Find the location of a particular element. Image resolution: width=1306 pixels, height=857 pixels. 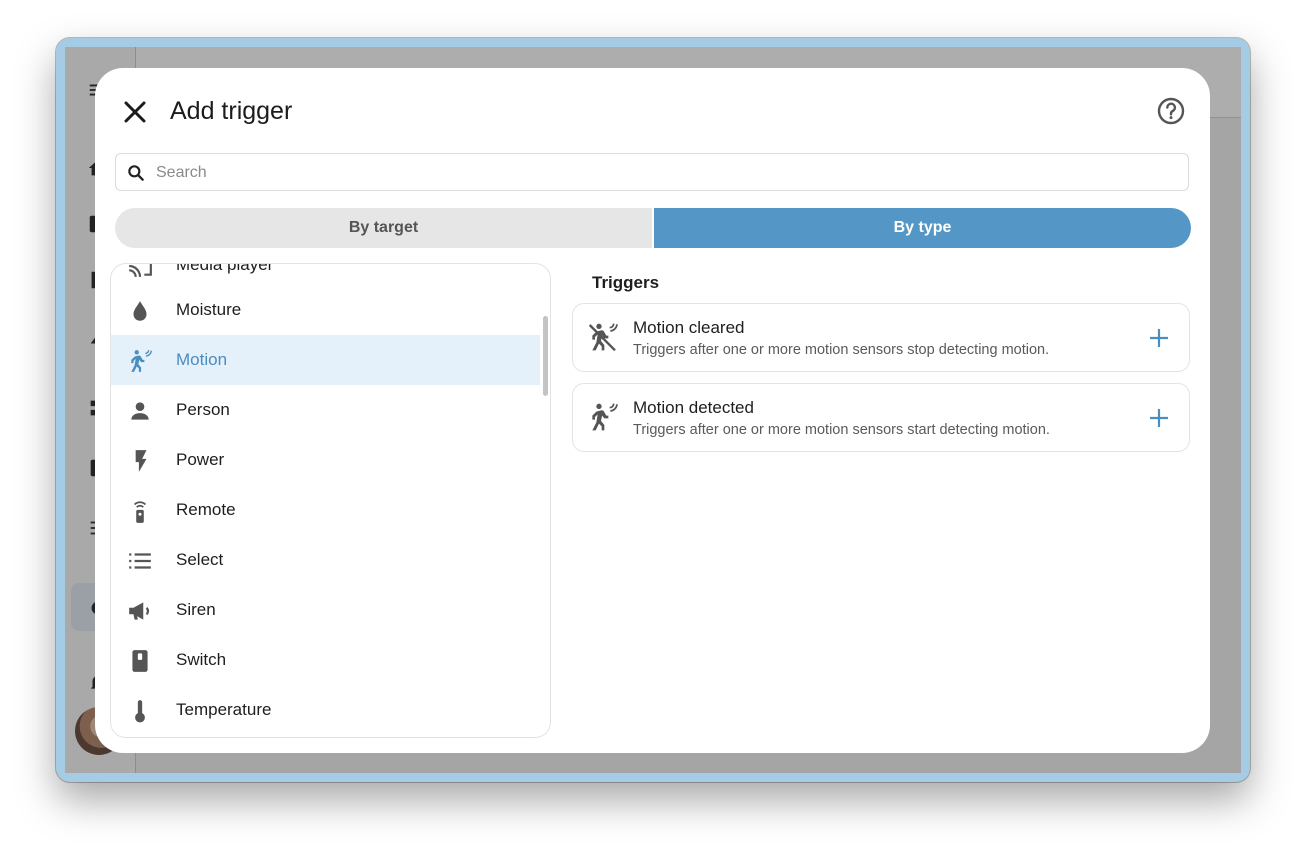

format-list-icon is located at coordinates (140, 561).